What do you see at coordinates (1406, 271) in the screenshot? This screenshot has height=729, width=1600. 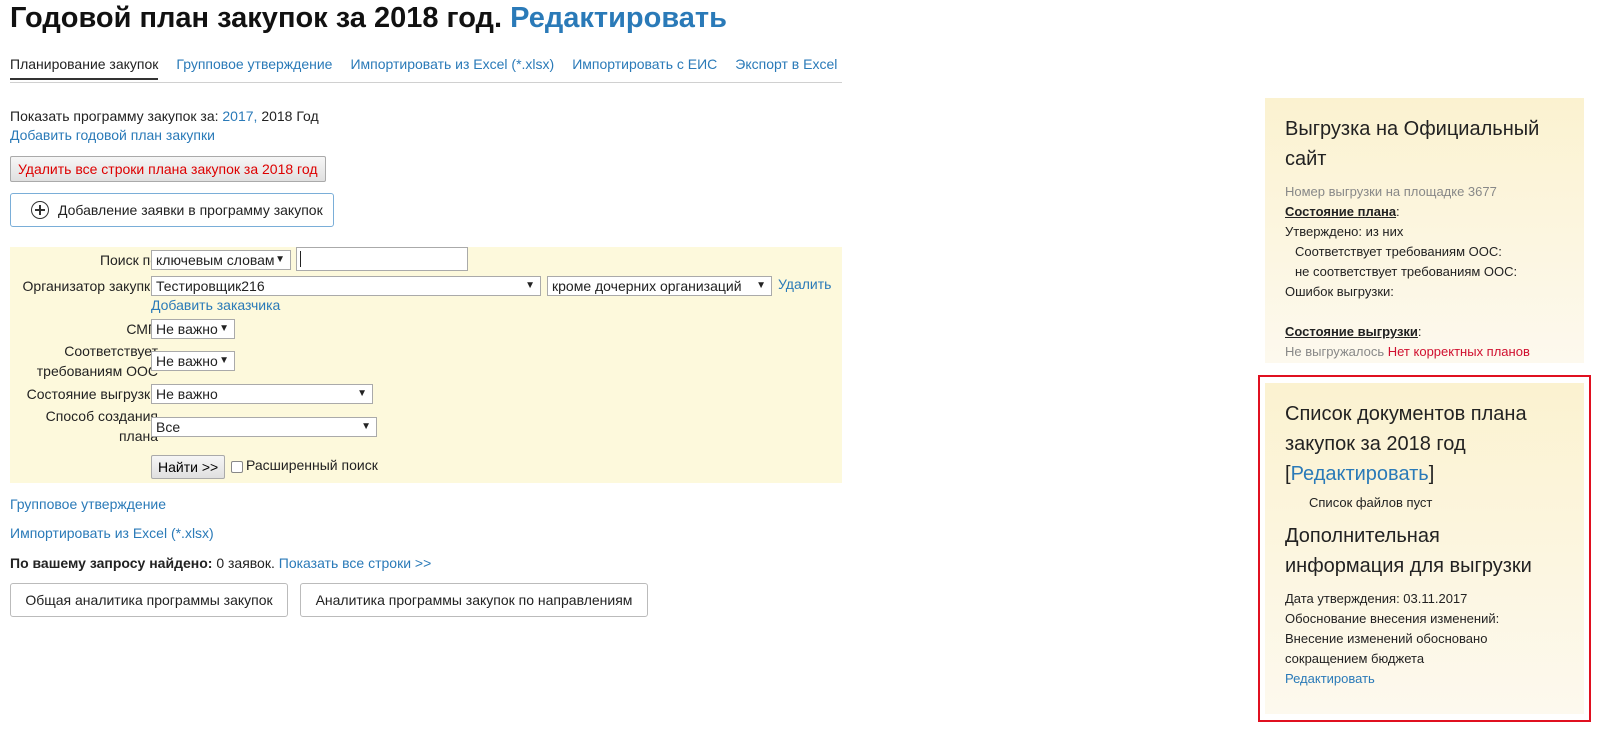 I see `oos-noncompliant-count: не соответствует требованиям ООС:` at bounding box center [1406, 271].